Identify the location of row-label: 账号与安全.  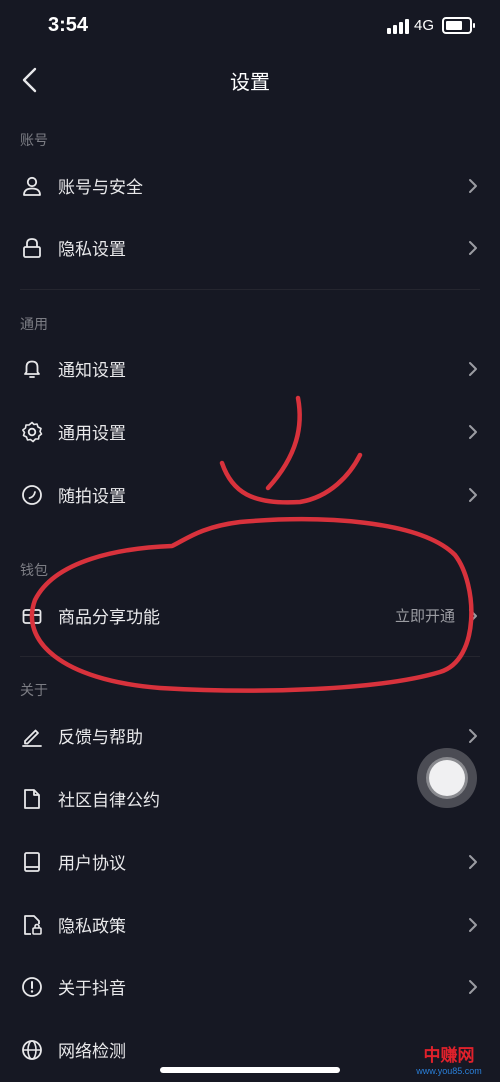
(100, 188).